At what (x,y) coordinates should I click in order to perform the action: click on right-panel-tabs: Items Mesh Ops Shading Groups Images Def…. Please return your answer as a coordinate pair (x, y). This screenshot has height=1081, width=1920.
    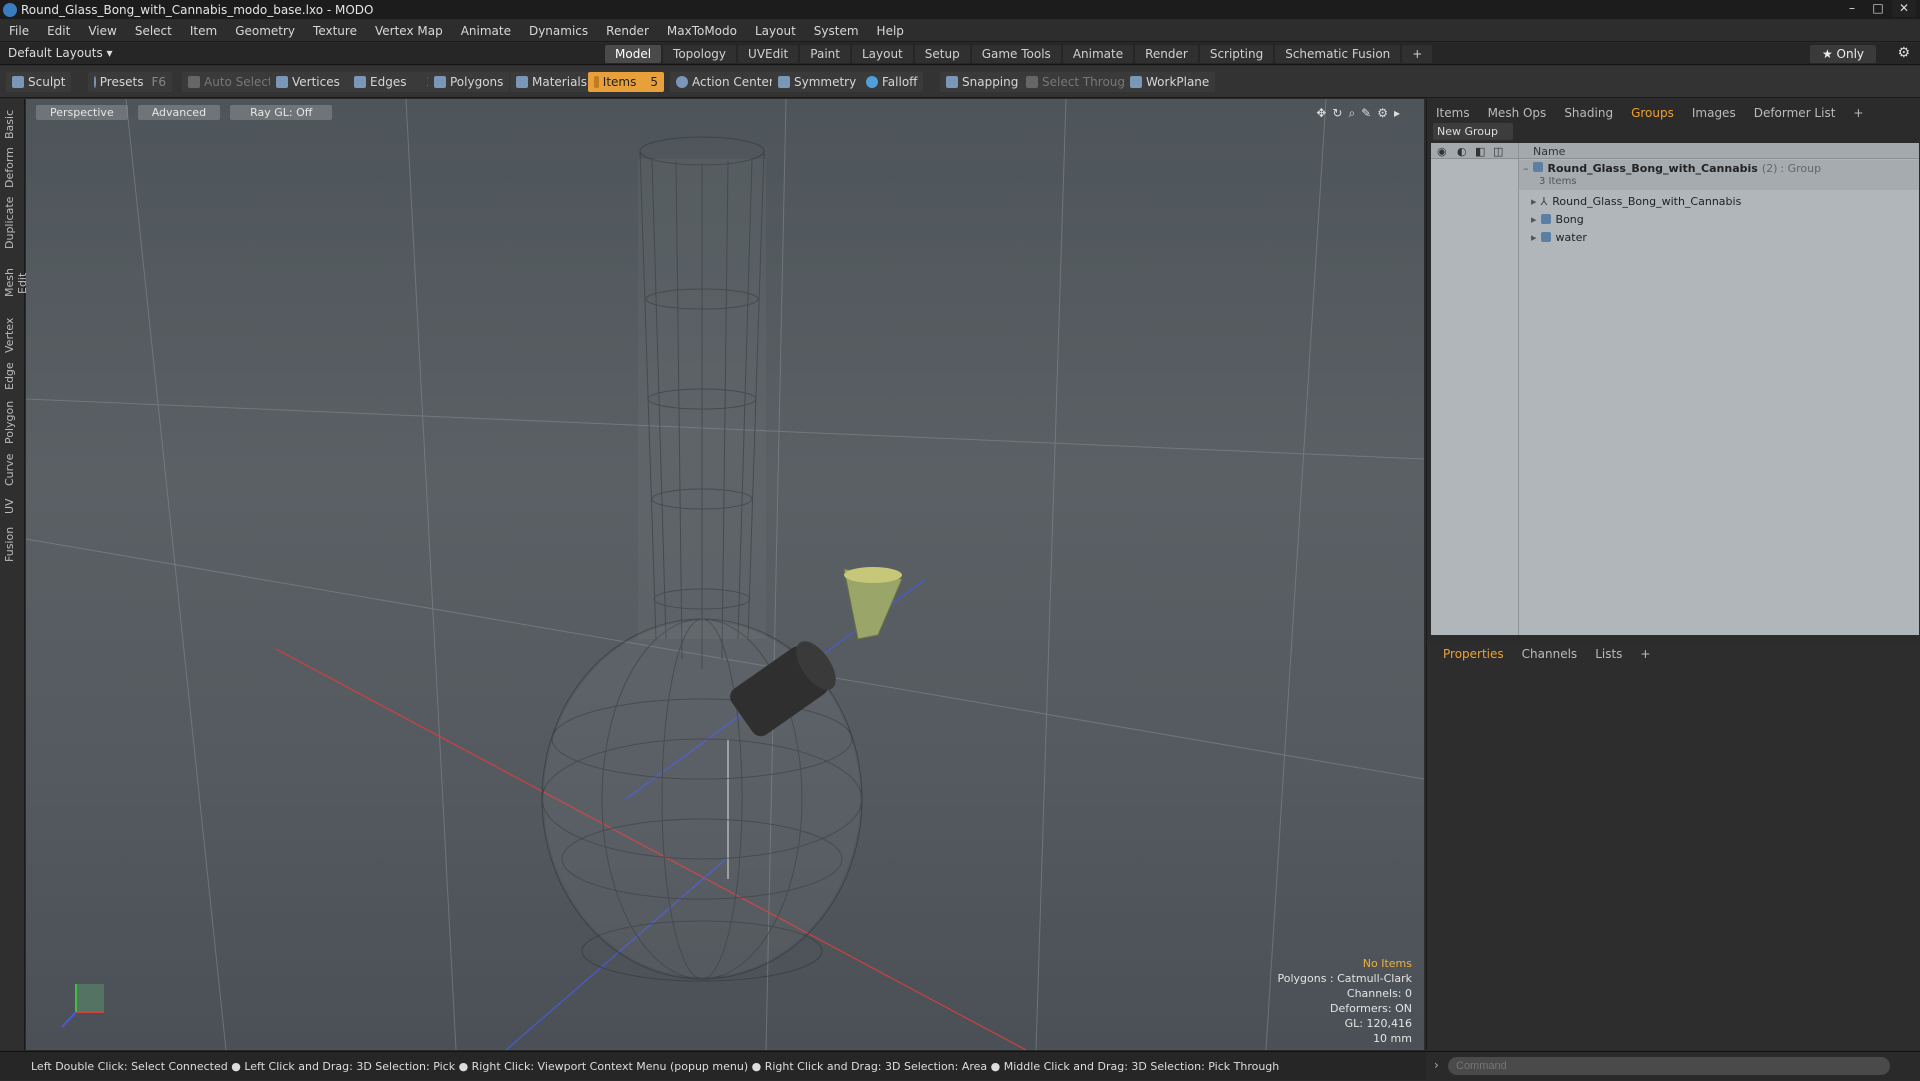
    Looking at the image, I should click on (1673, 113).